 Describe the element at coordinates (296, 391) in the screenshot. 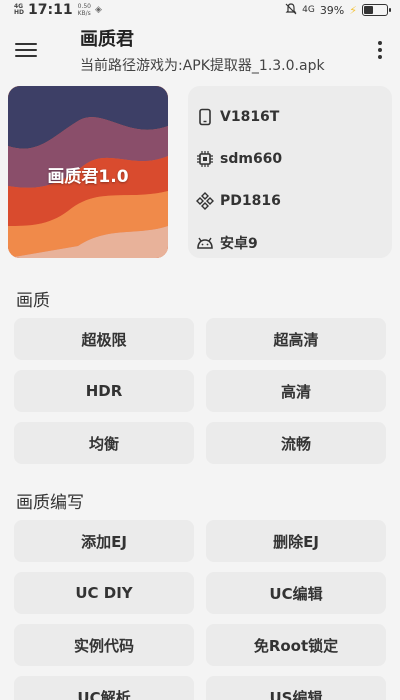

I see `quality-hd-button: 高清` at that location.